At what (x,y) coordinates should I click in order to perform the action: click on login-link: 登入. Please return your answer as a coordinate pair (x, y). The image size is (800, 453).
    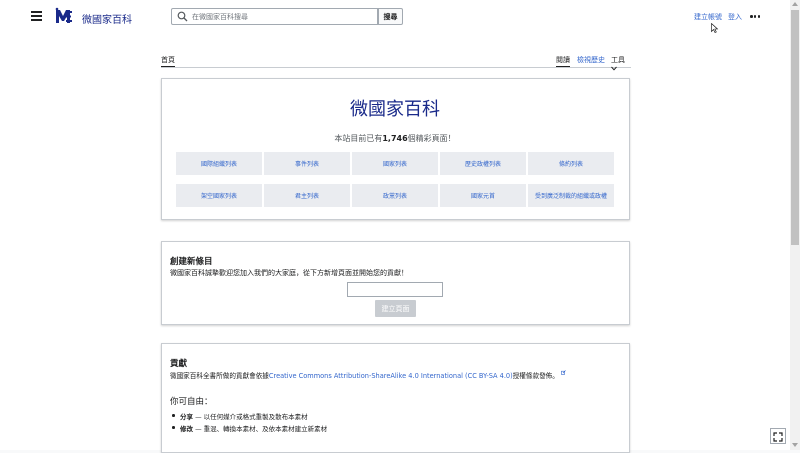
    Looking at the image, I should click on (735, 17).